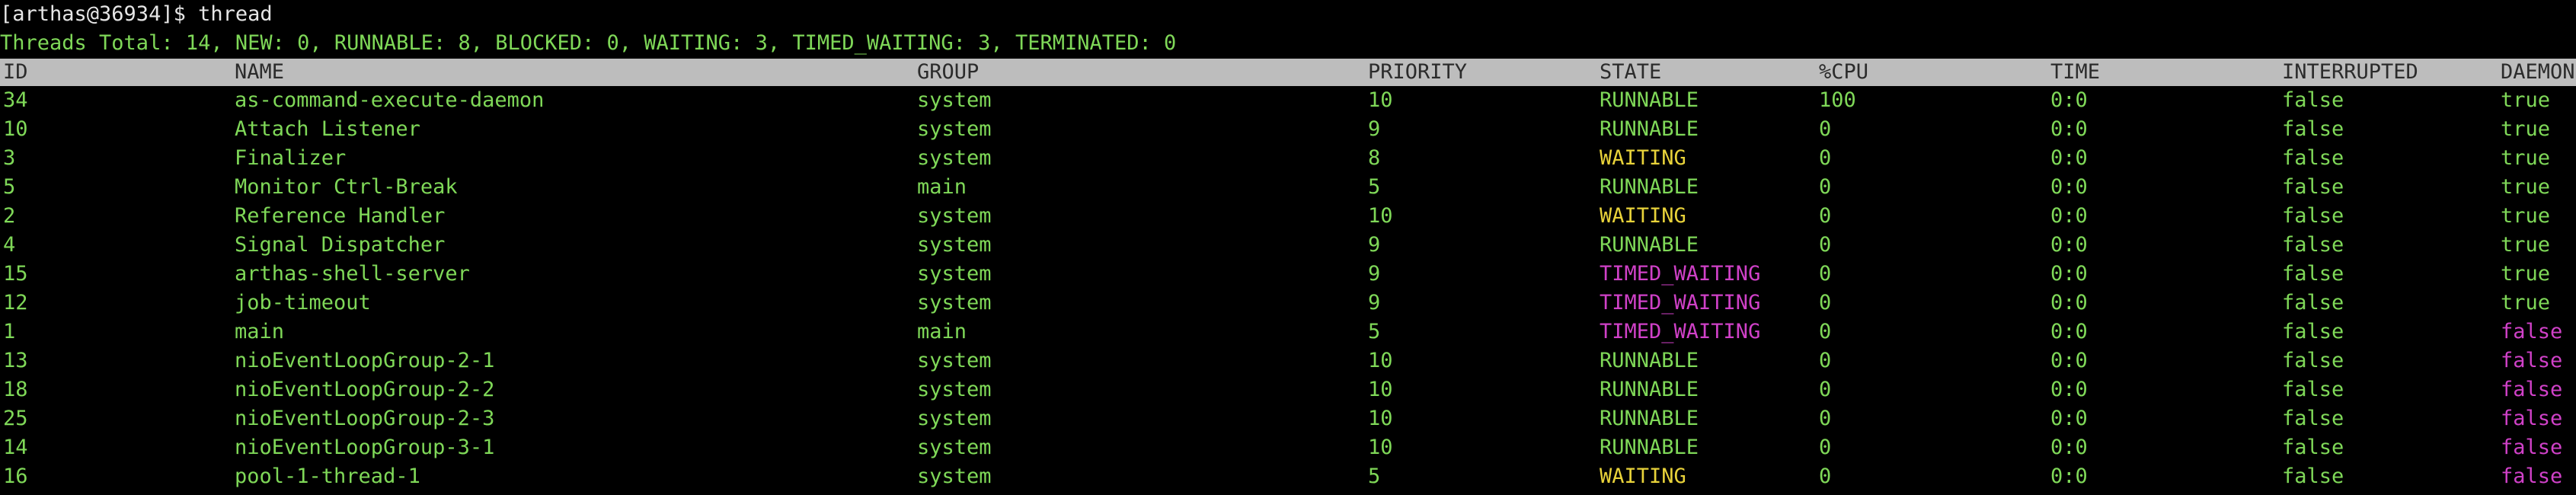 This screenshot has height=495, width=2576. What do you see at coordinates (340, 216) in the screenshot?
I see `cell-name: Reference Handler` at bounding box center [340, 216].